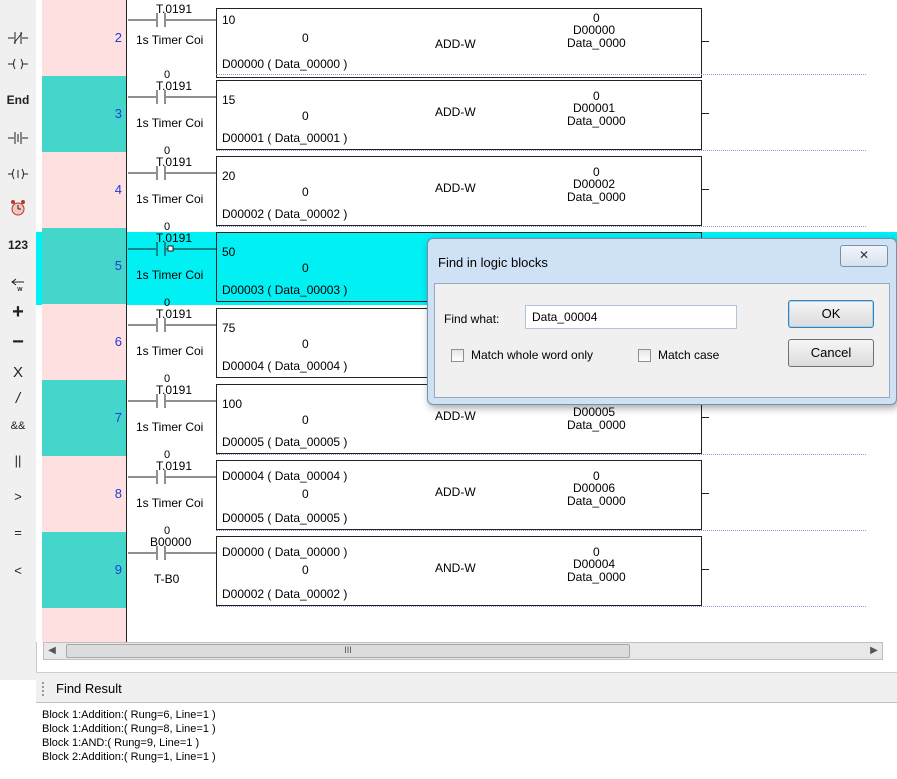 This screenshot has width=897, height=779. Describe the element at coordinates (118, 113) in the screenshot. I see `rung-number: 3` at that location.